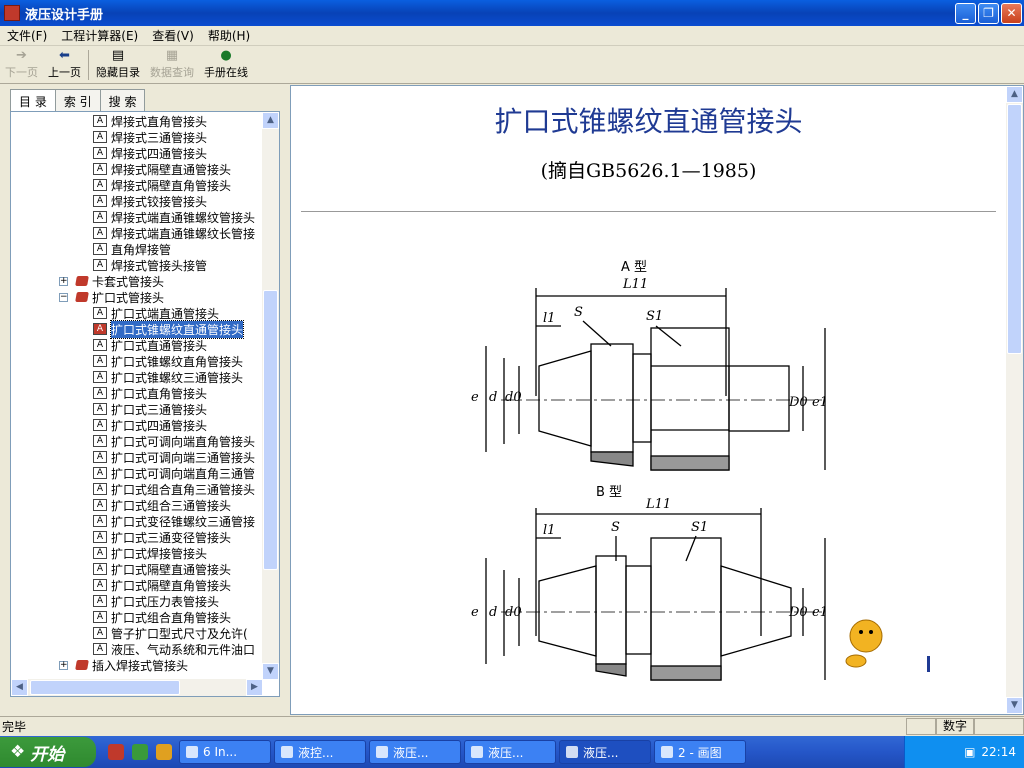 This screenshot has height=768, width=1024. Describe the element at coordinates (270, 120) in the screenshot. I see `scroll-up-arrow-icon: ▲` at that location.